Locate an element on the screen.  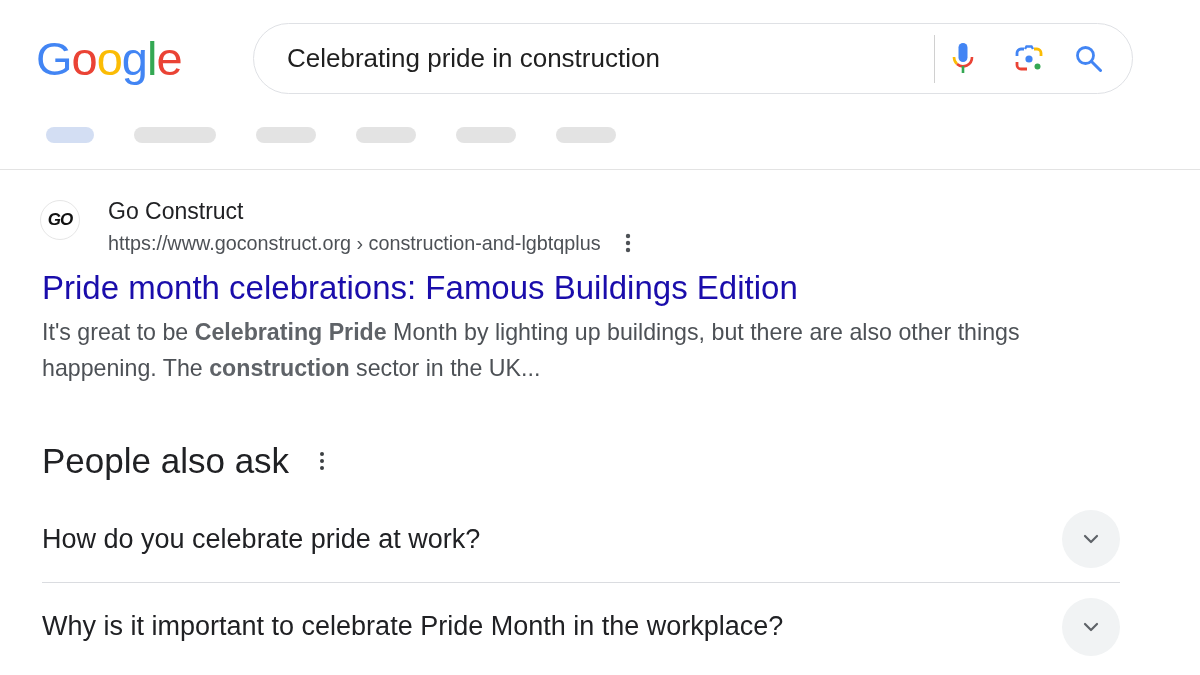
site-name: Go Construct is located at coordinates (176, 211).